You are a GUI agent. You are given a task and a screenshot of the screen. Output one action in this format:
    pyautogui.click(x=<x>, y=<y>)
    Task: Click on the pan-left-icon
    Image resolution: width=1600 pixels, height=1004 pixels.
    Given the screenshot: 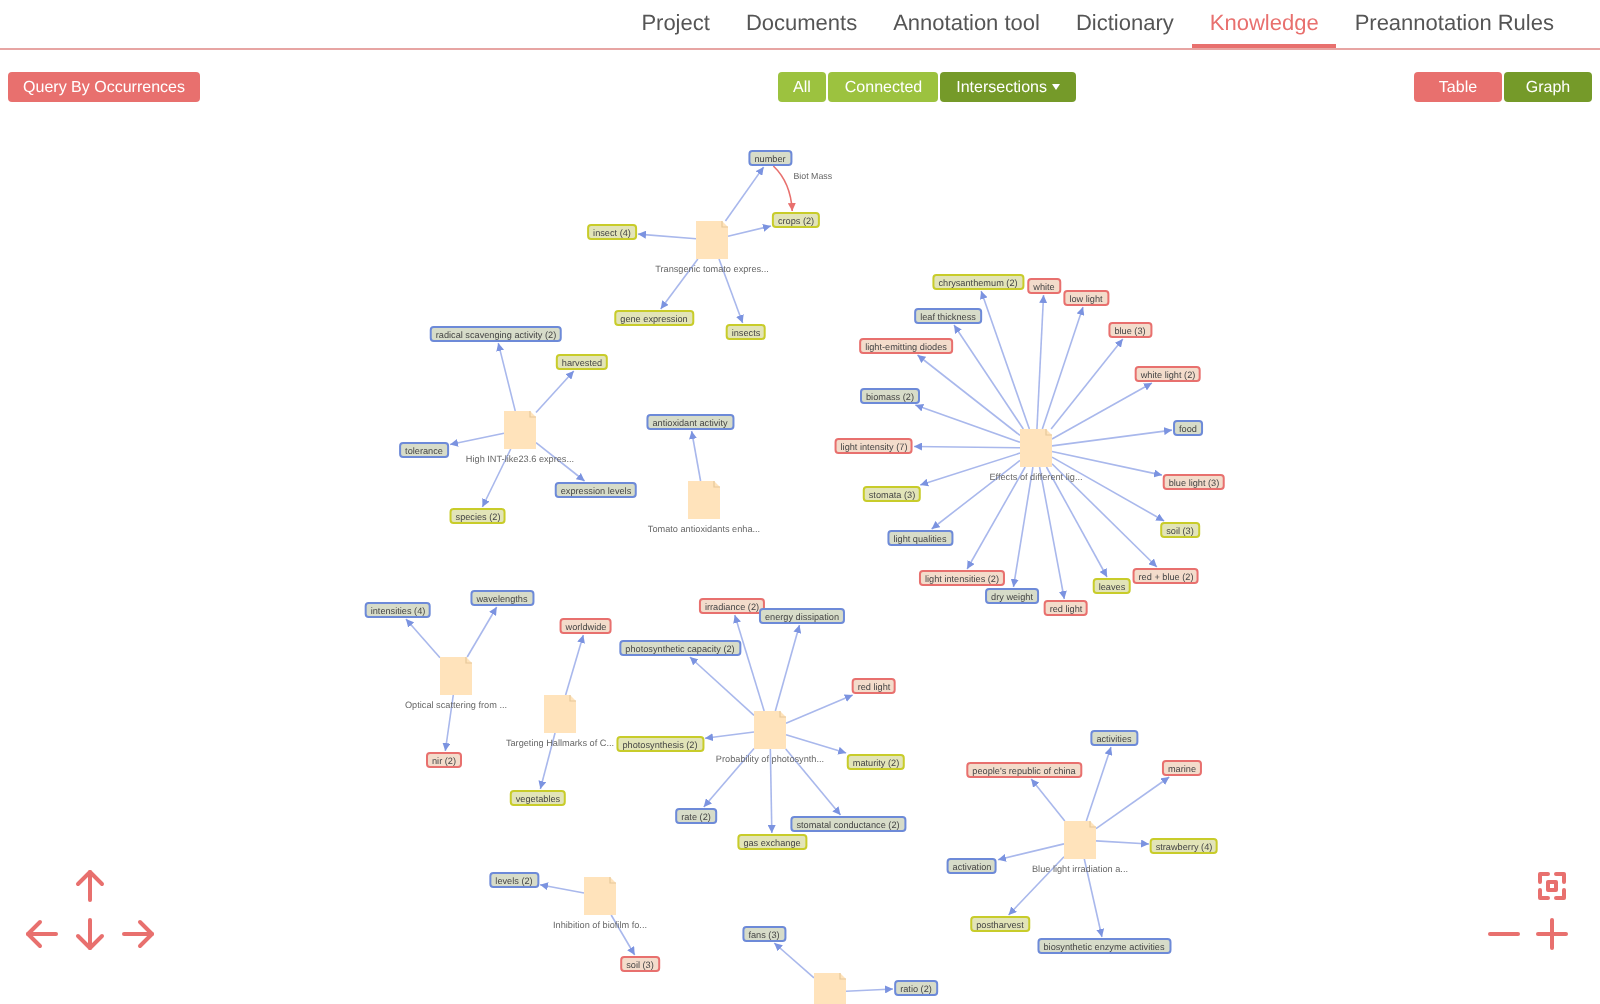 What is the action you would take?
    pyautogui.click(x=42, y=934)
    